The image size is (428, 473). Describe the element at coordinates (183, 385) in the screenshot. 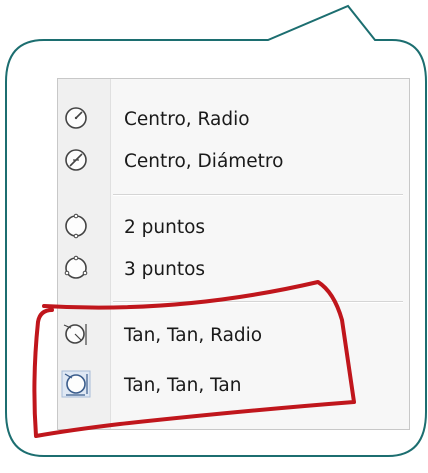

I see `menu-item-label: Tan, Tan, Tan` at that location.